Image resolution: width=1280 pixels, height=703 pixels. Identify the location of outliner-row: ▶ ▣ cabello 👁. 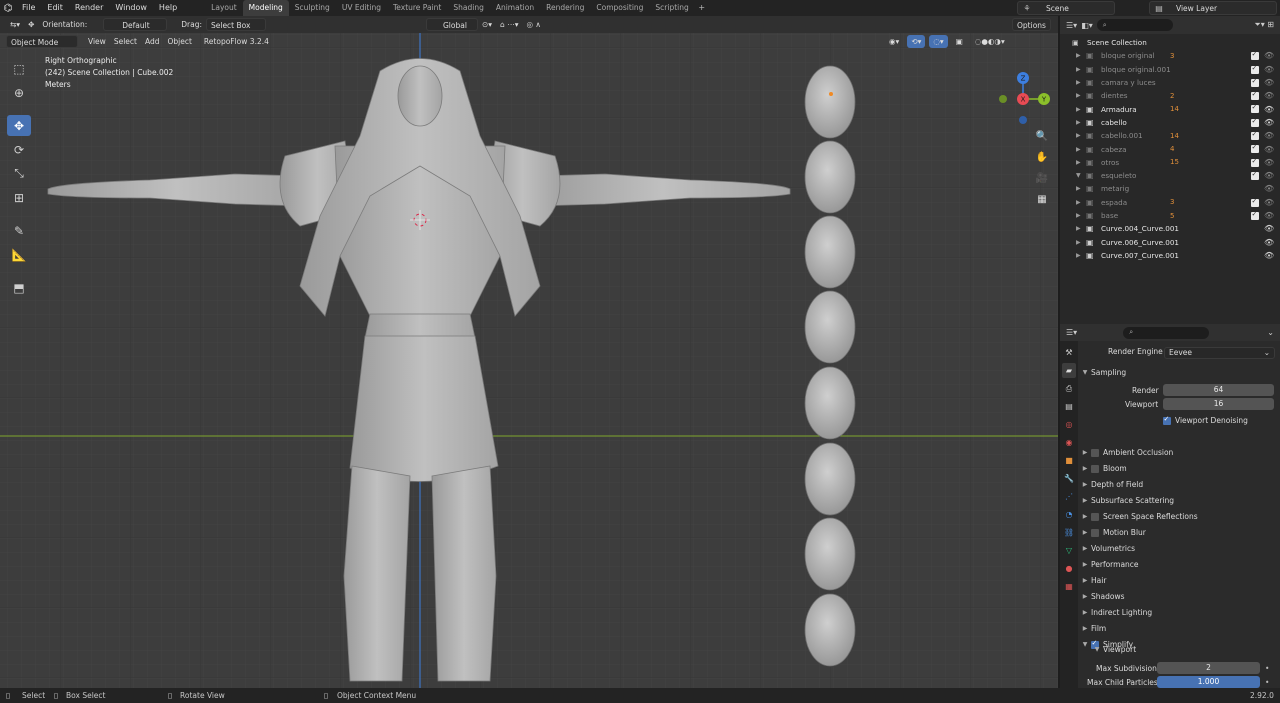
(1170, 122).